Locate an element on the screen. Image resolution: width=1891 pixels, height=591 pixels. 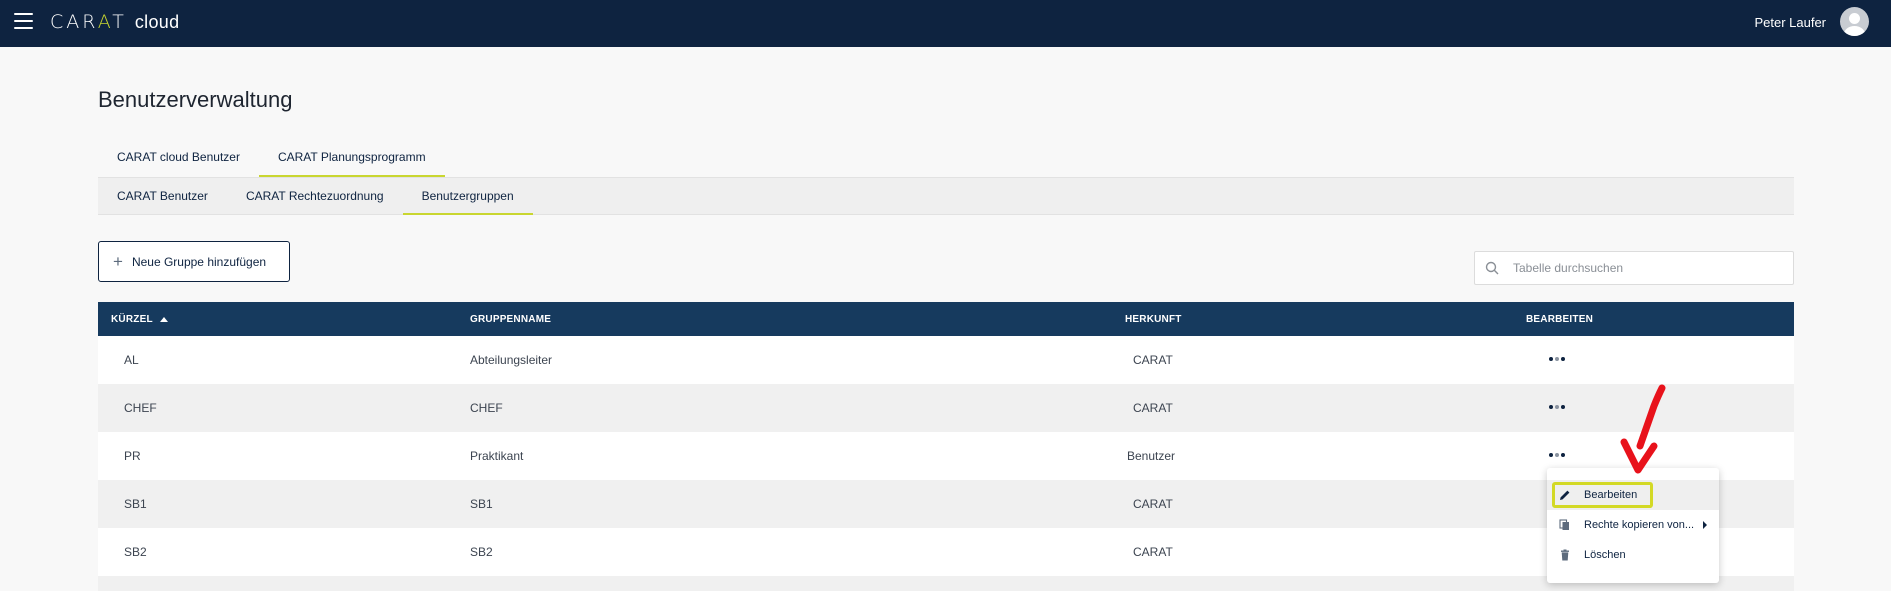
submenu-arrow-icon is located at coordinates (1705, 525).